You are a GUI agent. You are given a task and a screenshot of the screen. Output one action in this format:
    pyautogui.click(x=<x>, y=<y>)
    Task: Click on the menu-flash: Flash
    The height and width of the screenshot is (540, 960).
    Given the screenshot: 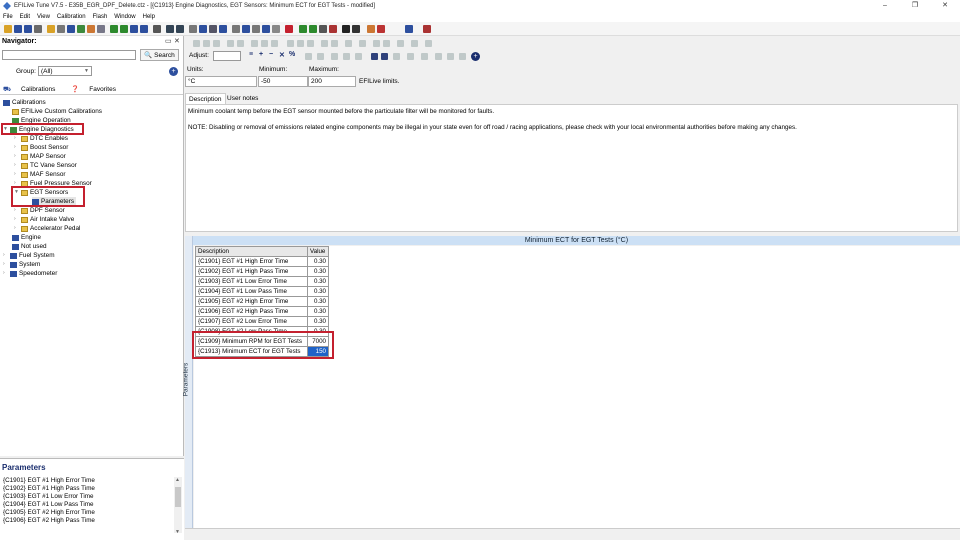 What is the action you would take?
    pyautogui.click(x=100, y=17)
    